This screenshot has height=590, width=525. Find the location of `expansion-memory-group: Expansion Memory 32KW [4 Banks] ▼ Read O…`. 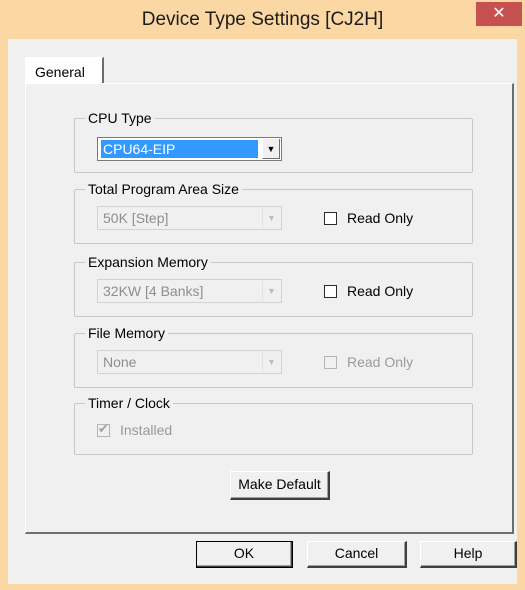

expansion-memory-group: Expansion Memory 32KW [4 Banks] ▼ Read O… is located at coordinates (273, 285).